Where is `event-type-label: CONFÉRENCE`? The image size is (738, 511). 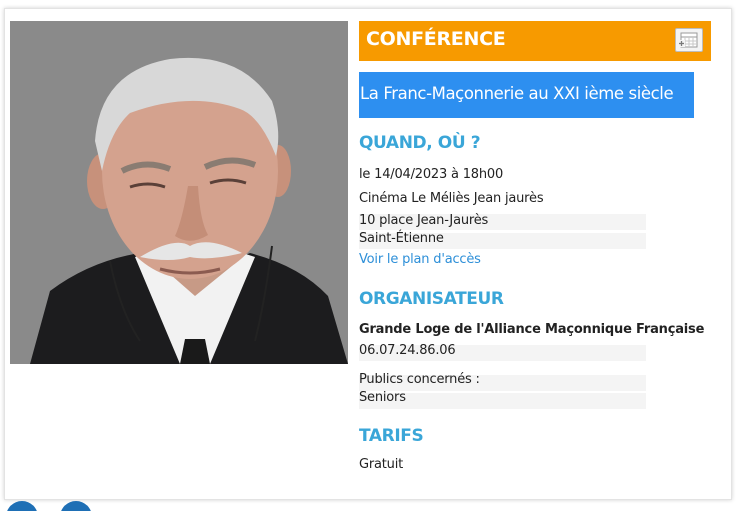 event-type-label: CONFÉRENCE is located at coordinates (436, 39).